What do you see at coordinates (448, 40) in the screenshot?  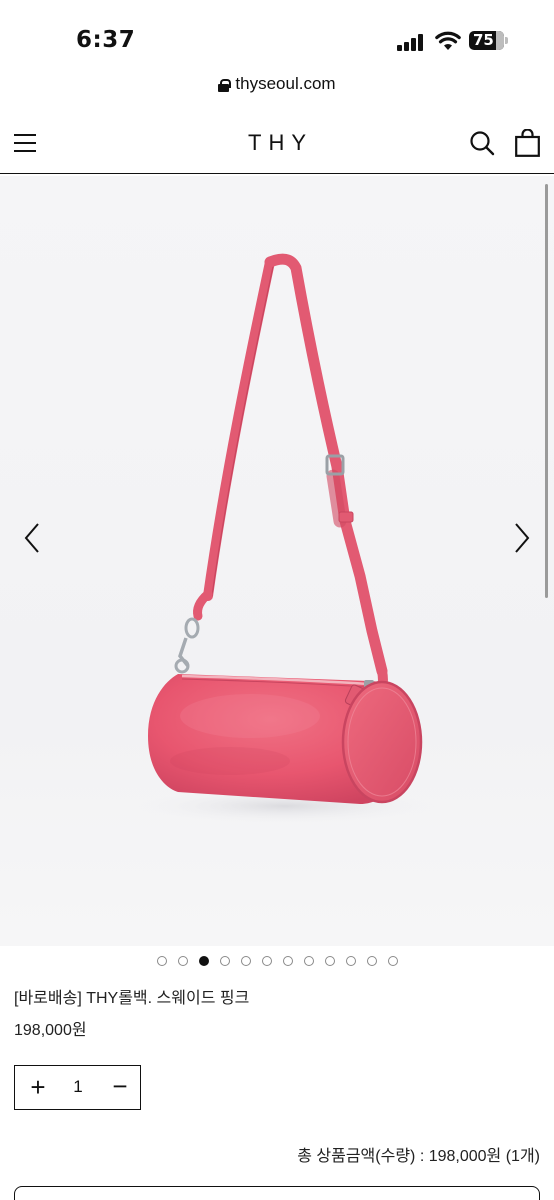 I see `wifi-icon` at bounding box center [448, 40].